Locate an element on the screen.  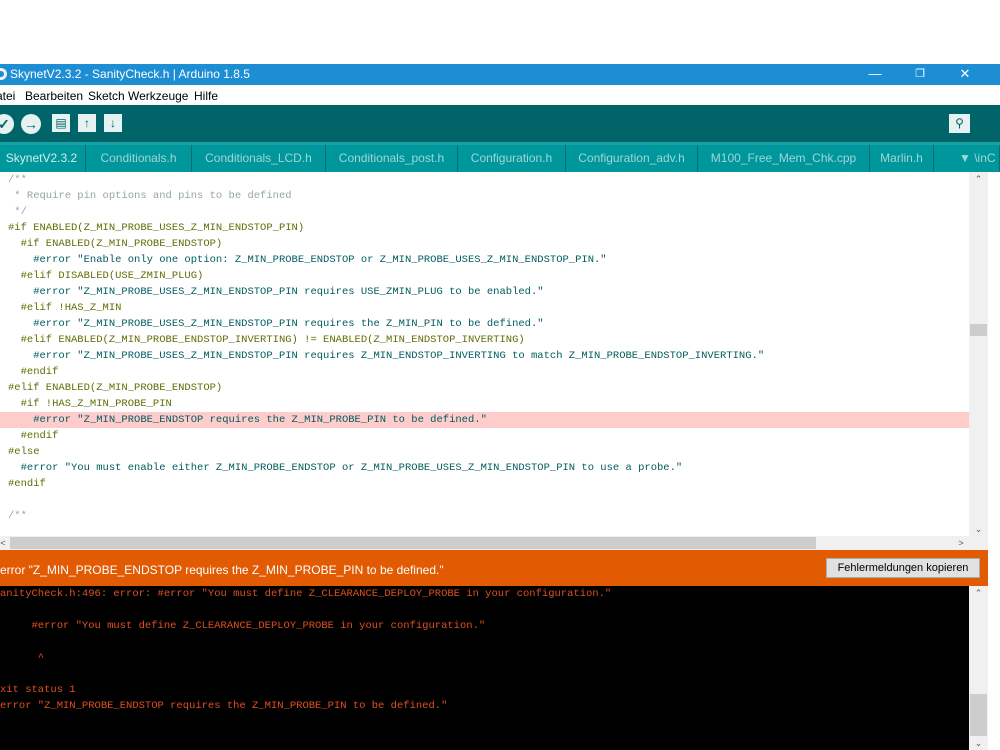
code-line: #else is located at coordinates (24, 452).